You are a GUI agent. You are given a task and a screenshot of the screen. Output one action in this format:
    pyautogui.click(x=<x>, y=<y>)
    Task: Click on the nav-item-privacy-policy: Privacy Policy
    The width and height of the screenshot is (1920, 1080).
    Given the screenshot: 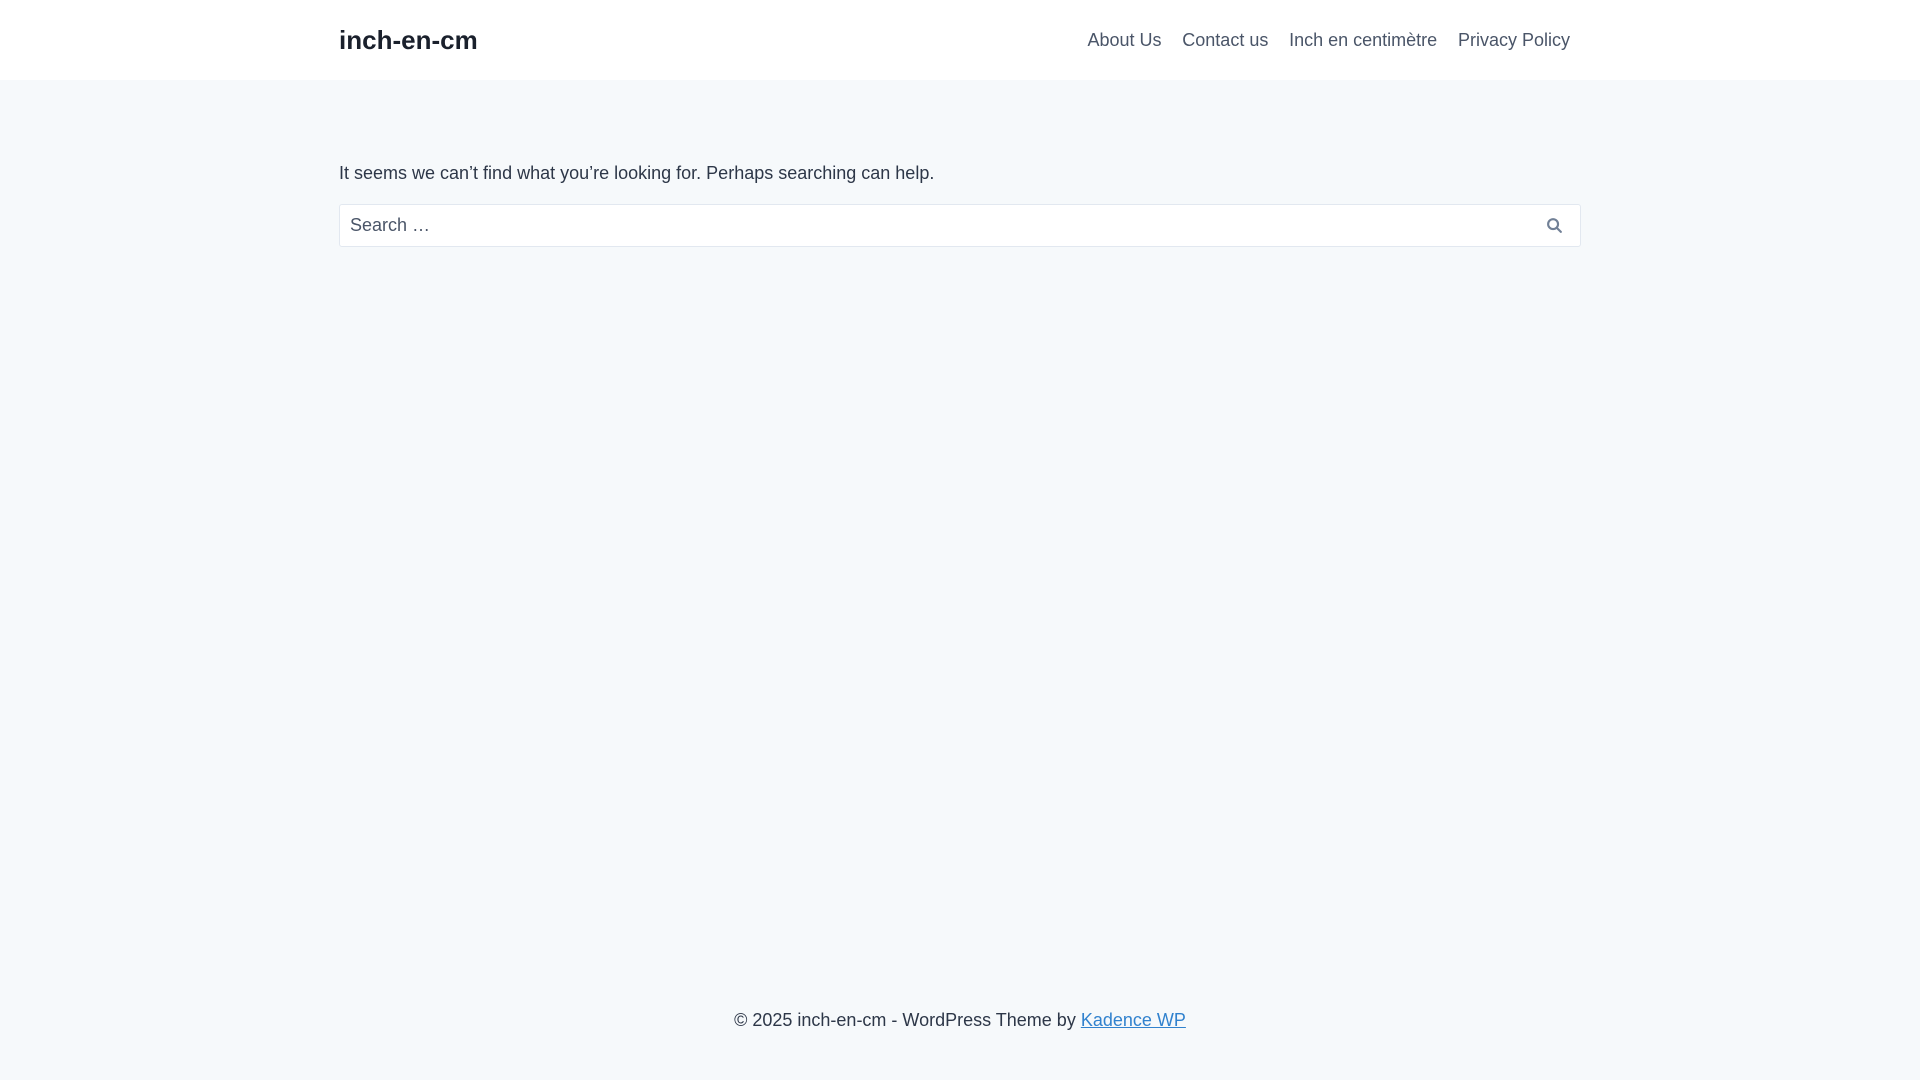 What is the action you would take?
    pyautogui.click(x=1514, y=40)
    